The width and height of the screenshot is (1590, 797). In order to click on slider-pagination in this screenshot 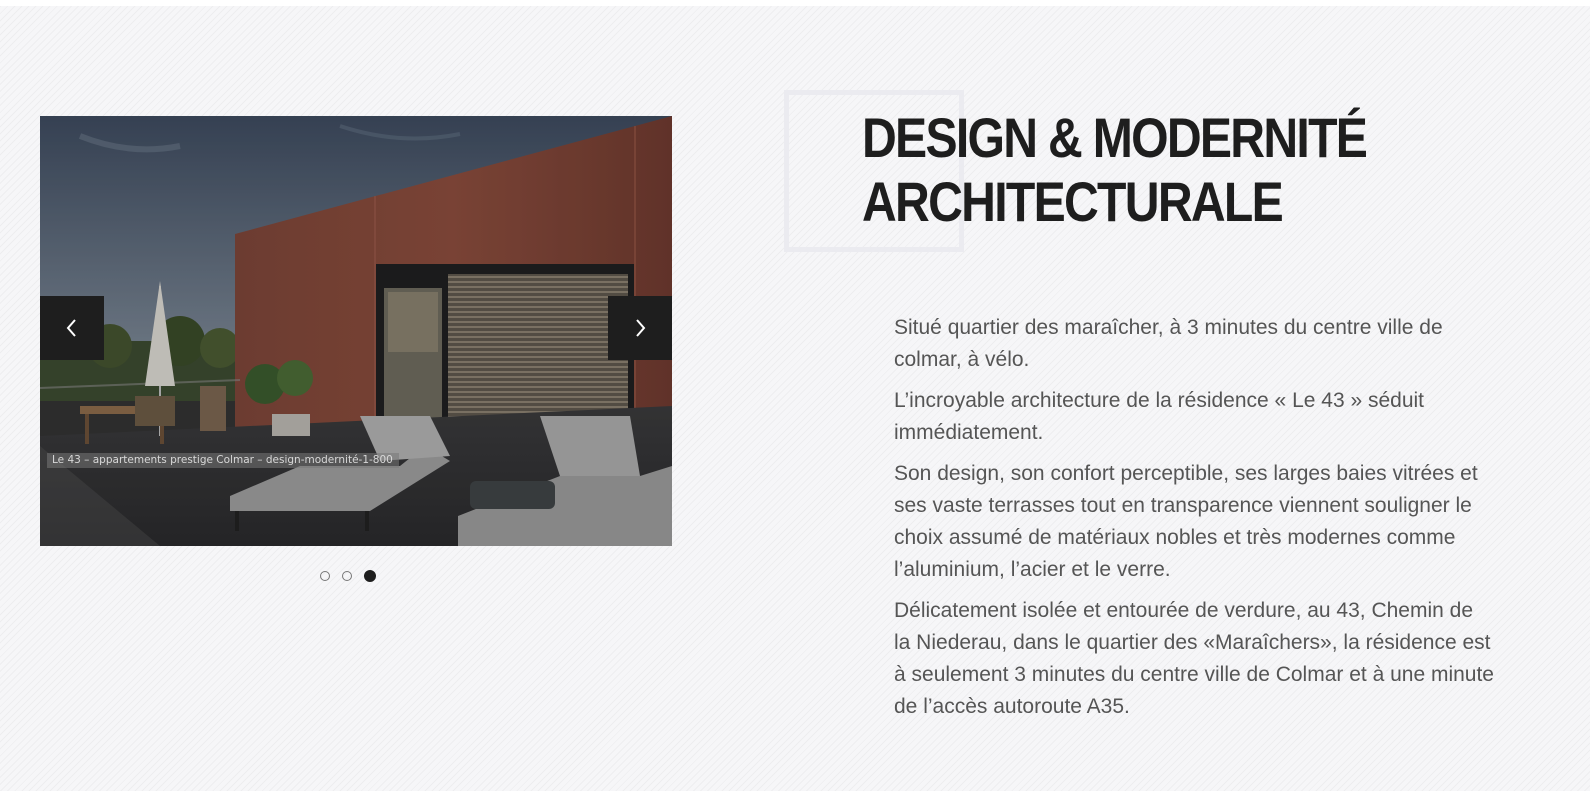, I will do `click(348, 576)`.